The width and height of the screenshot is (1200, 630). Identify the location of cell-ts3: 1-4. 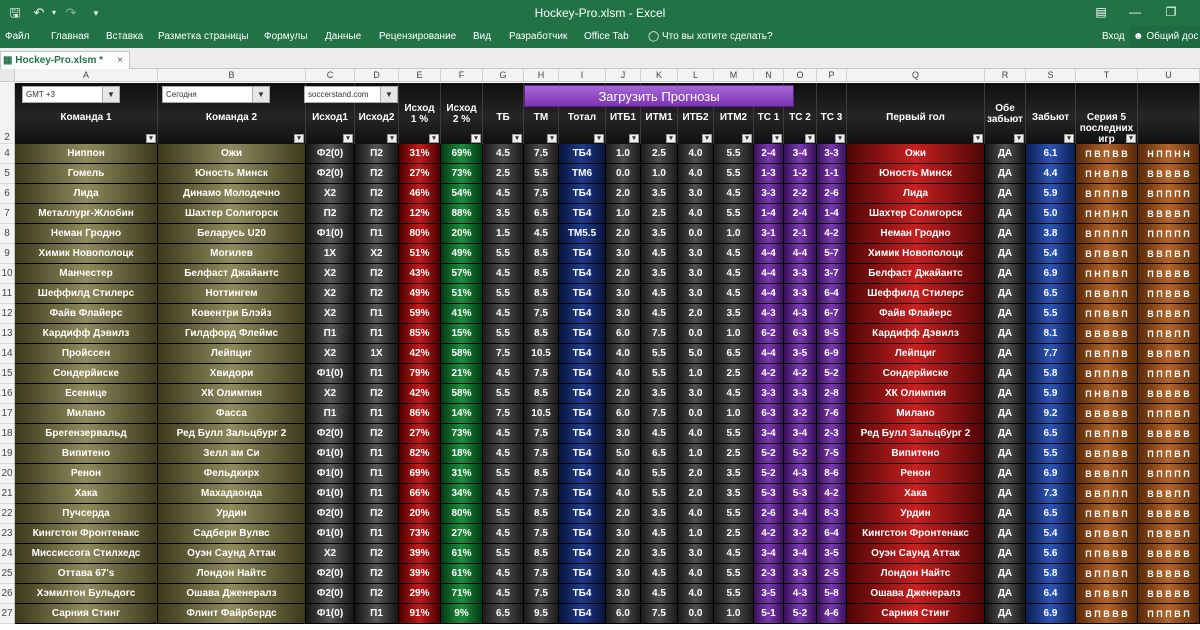
(832, 214).